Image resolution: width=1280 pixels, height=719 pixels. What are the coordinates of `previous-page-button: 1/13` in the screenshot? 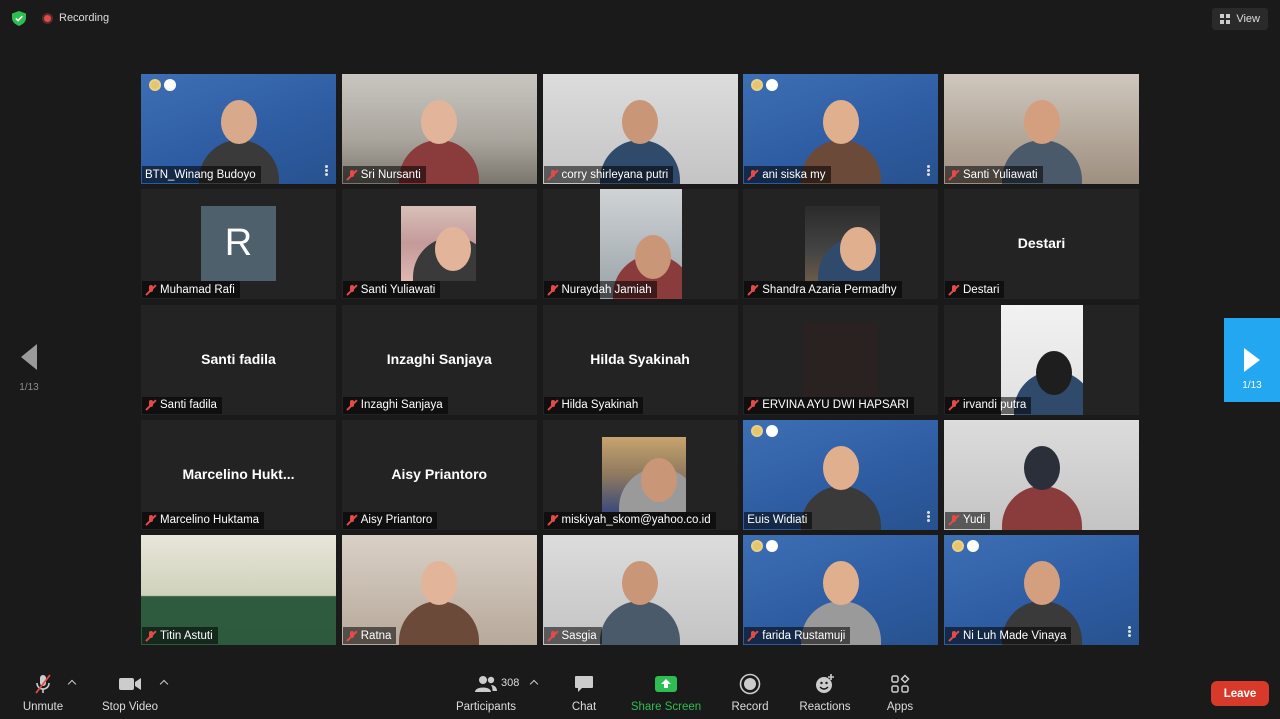 It's located at (29, 368).